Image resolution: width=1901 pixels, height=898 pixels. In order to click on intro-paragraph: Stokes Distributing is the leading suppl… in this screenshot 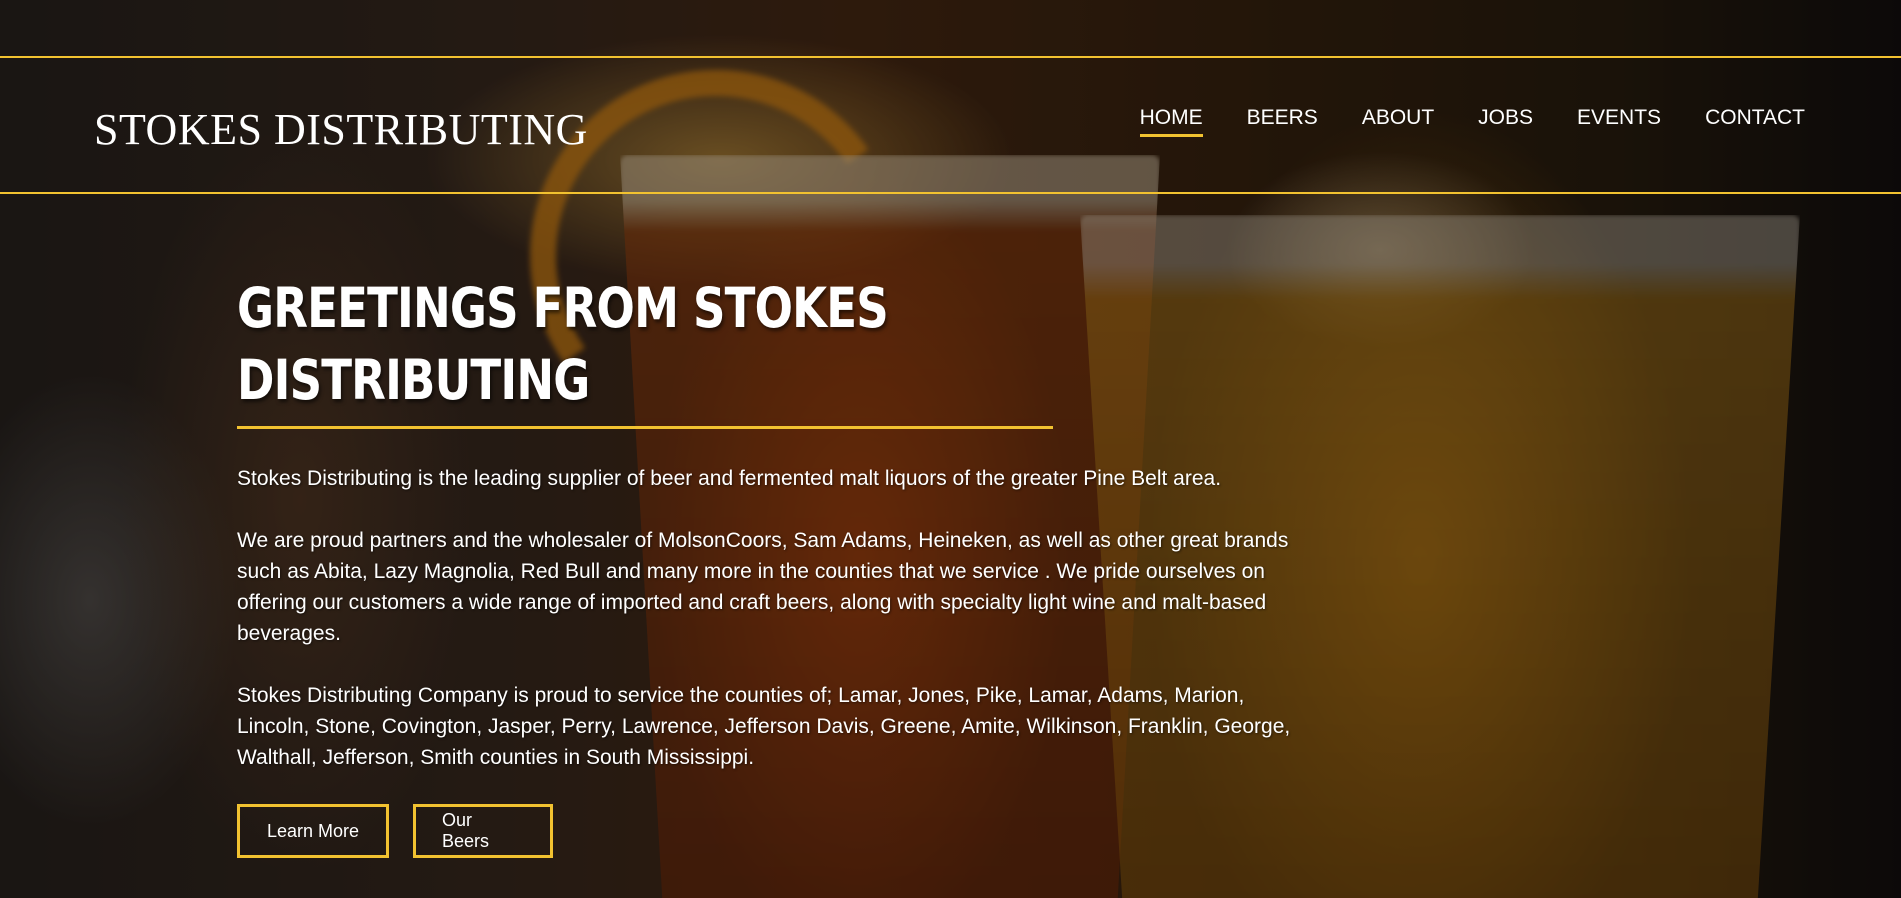, I will do `click(729, 478)`.